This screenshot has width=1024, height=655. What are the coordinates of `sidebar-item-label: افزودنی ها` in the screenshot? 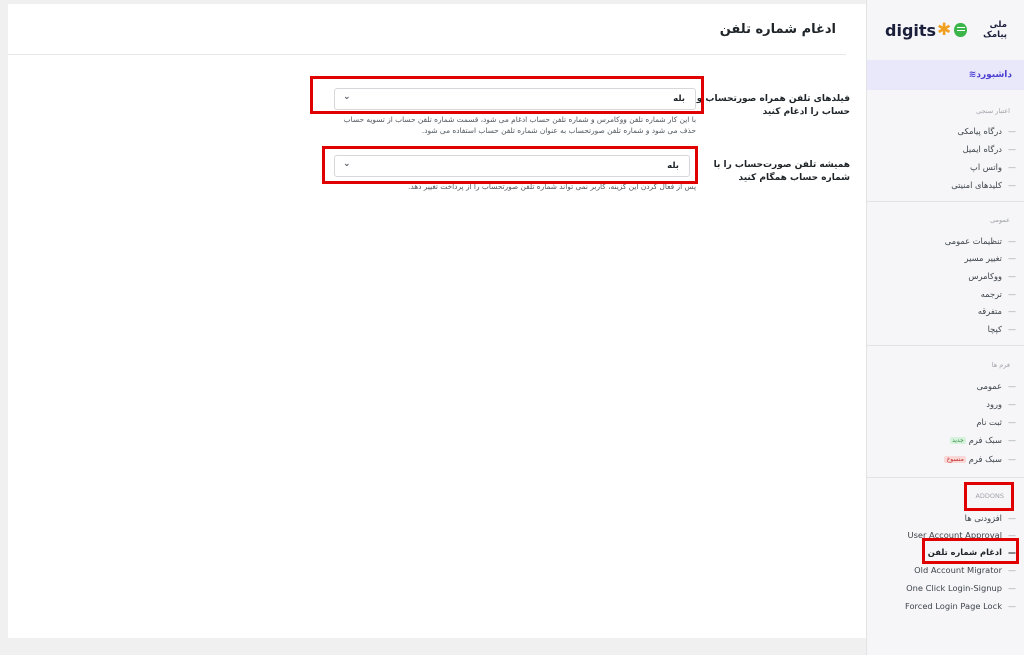 It's located at (983, 518).